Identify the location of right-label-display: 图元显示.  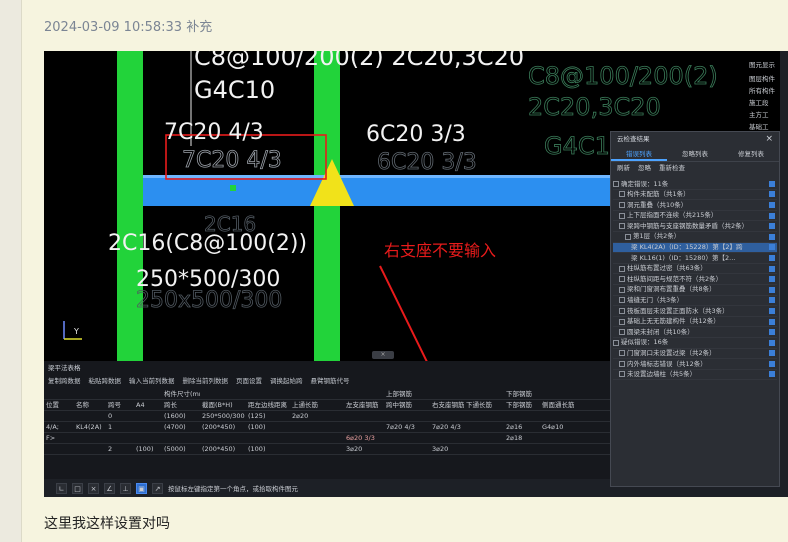
(762, 64).